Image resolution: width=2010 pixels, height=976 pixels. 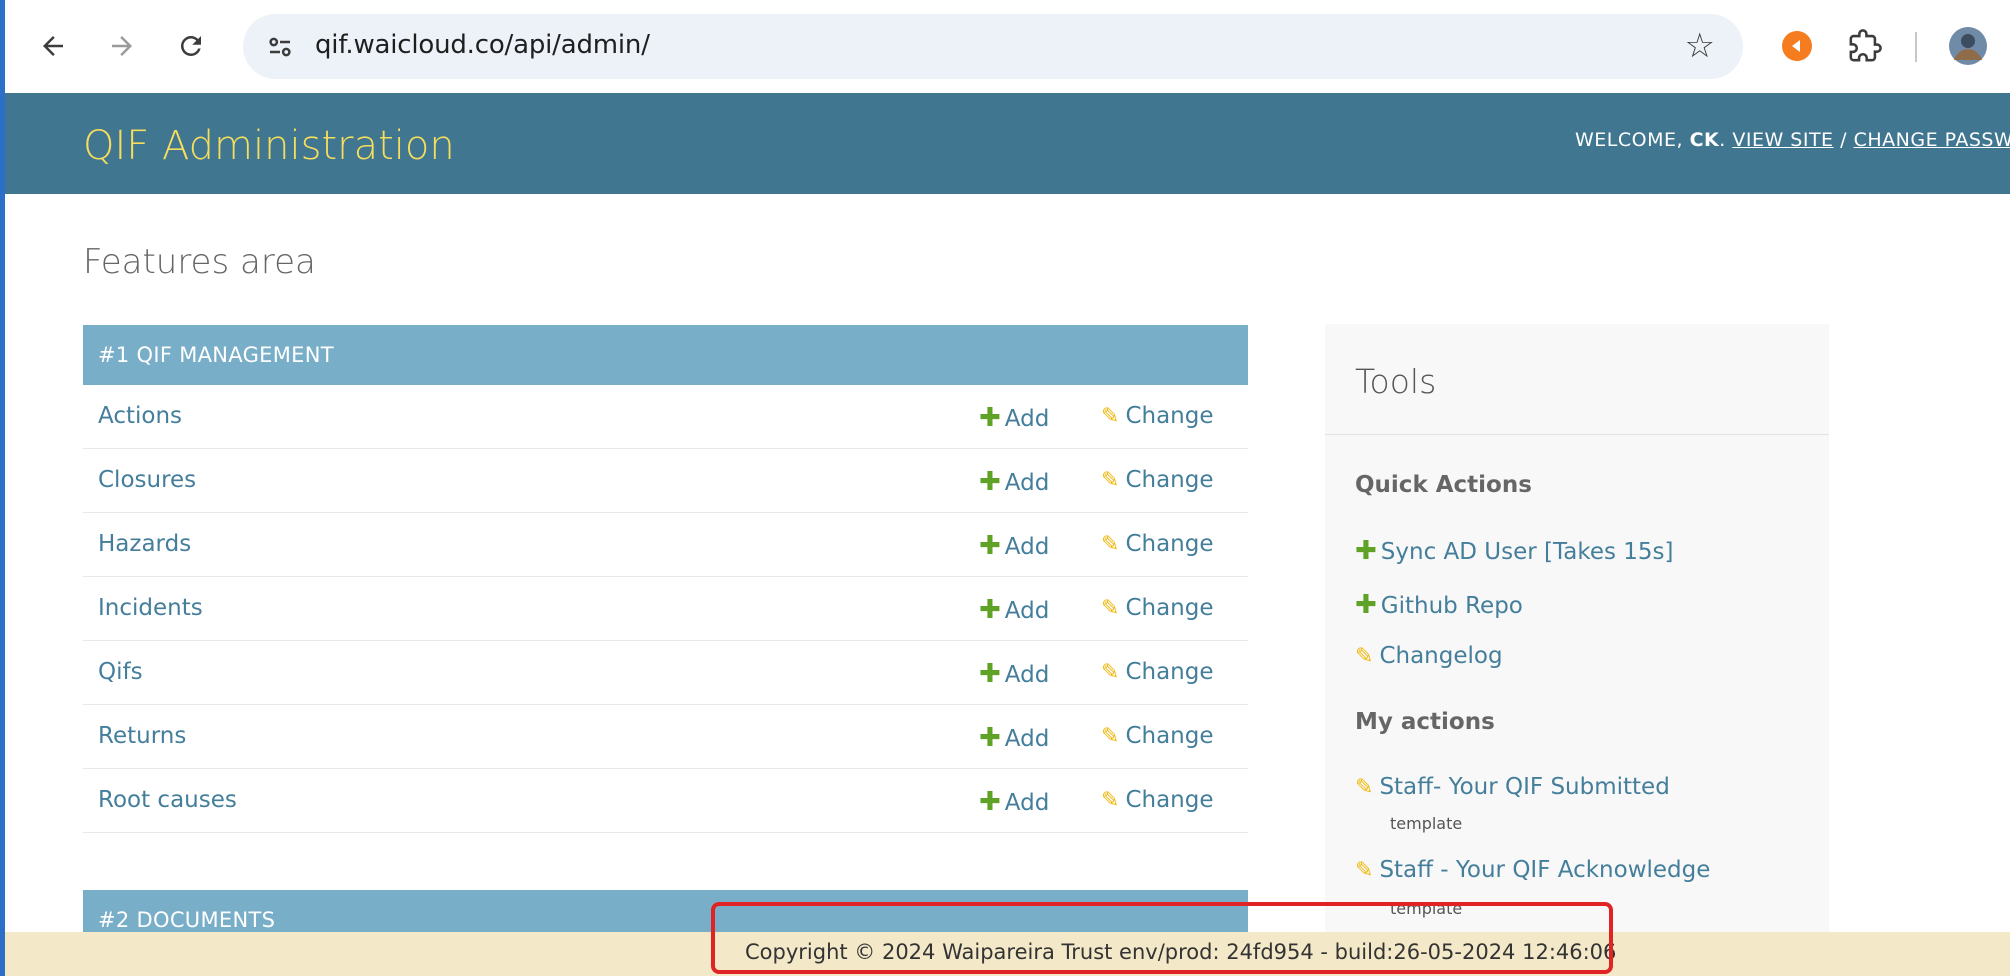 I want to click on puzzle-extensions-icon, so click(x=1865, y=46).